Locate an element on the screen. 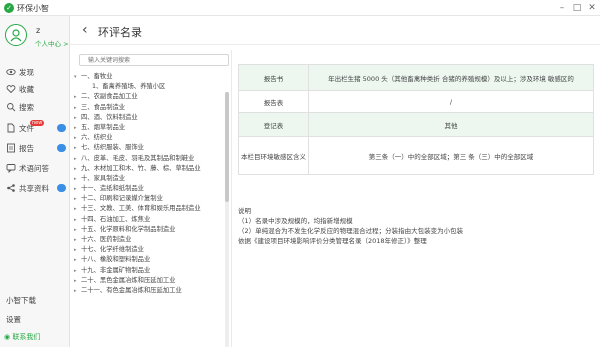 The width and height of the screenshot is (600, 347). share-icon is located at coordinates (11, 188).